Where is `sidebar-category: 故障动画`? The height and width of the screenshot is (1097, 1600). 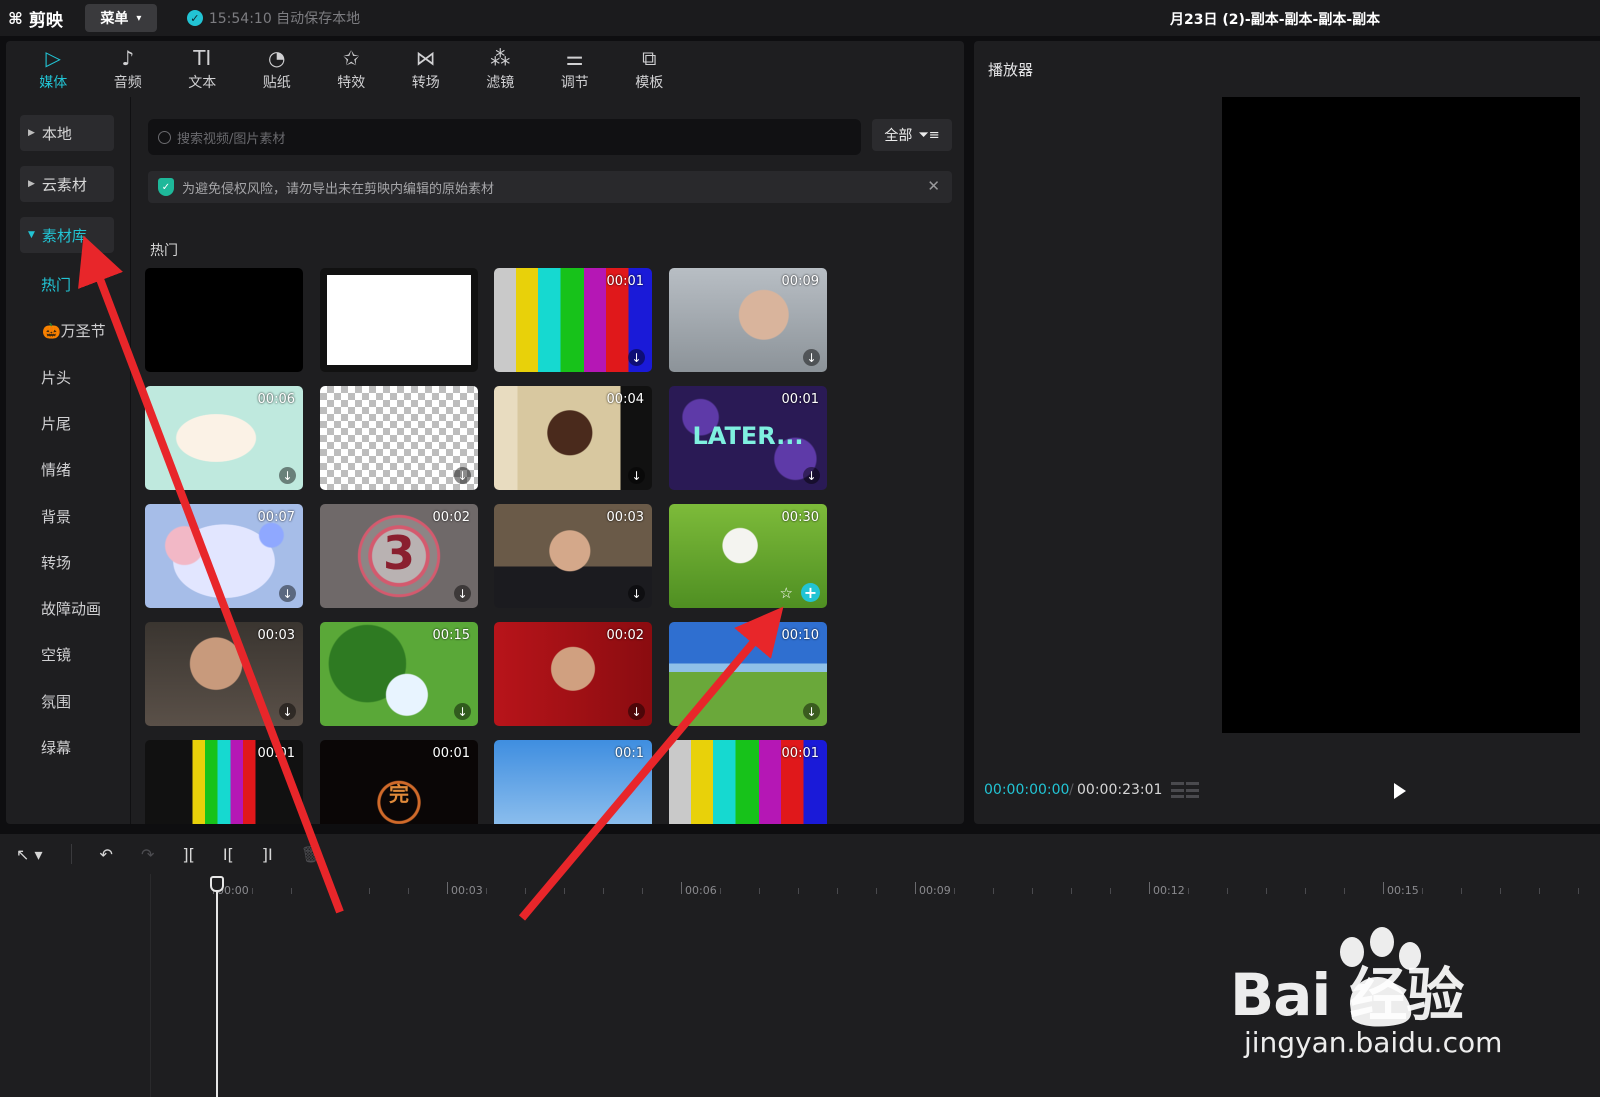
sidebar-category: 故障动画 is located at coordinates (71, 608).